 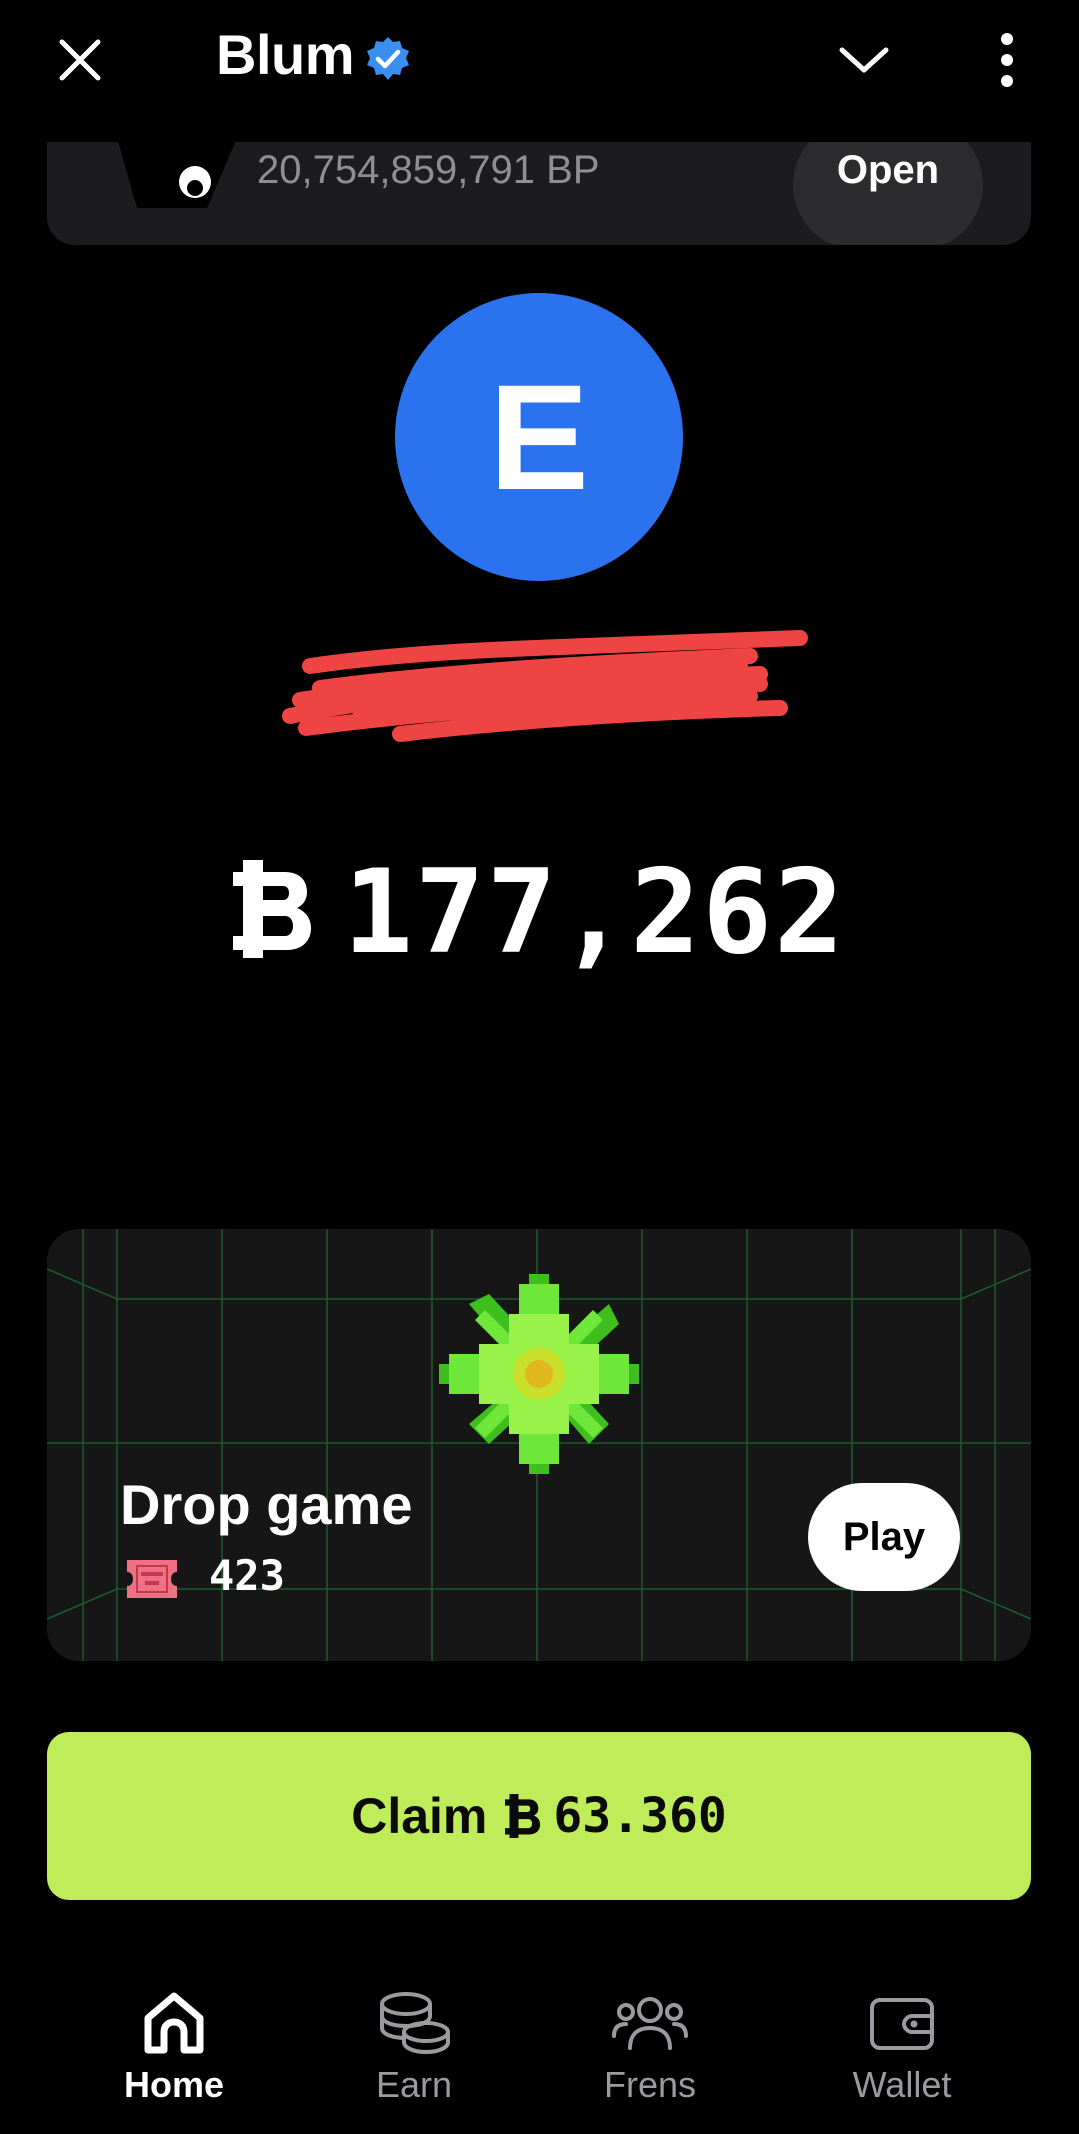 I want to click on ghost-icon, so click(x=177, y=173).